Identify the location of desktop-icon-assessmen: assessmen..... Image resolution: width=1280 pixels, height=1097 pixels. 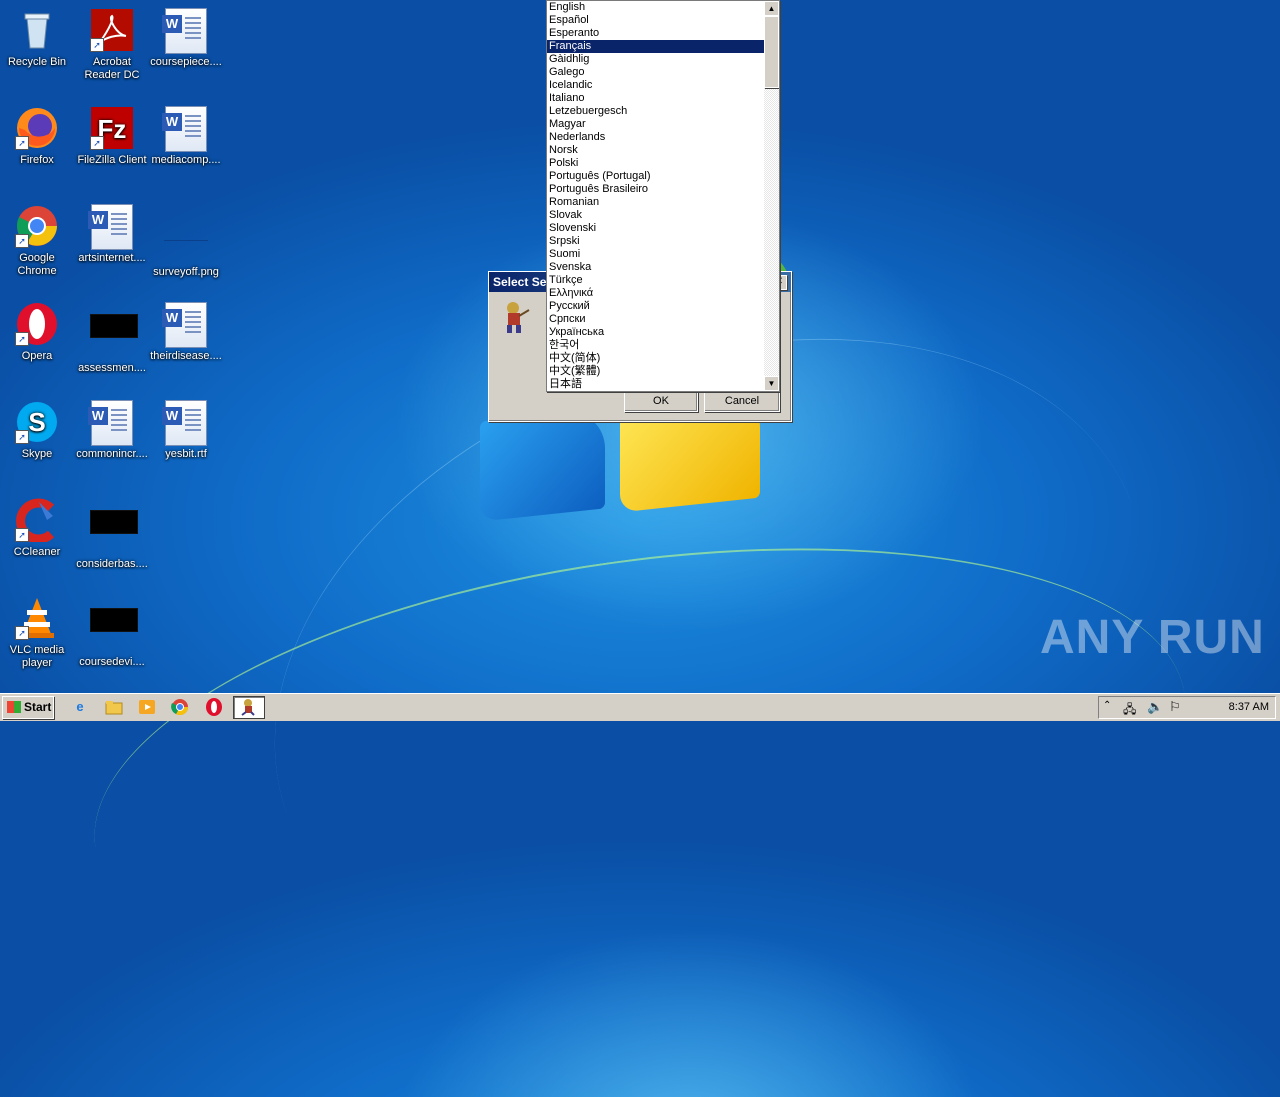
(112, 338).